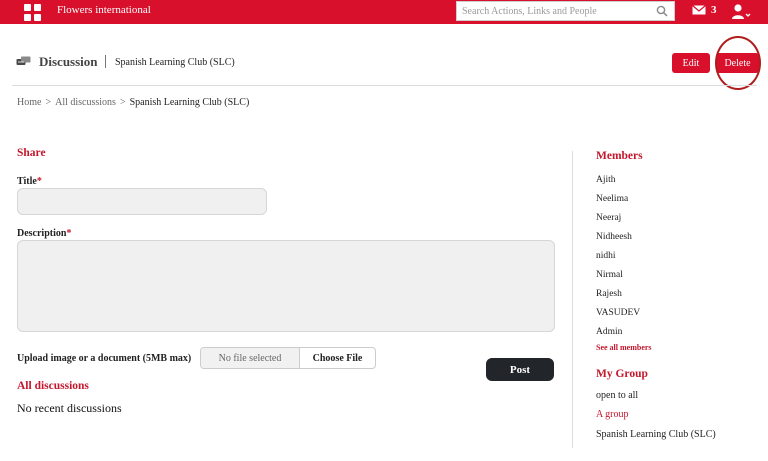 The image size is (768, 461). What do you see at coordinates (31, 153) in the screenshot?
I see `share-heading: Share` at bounding box center [31, 153].